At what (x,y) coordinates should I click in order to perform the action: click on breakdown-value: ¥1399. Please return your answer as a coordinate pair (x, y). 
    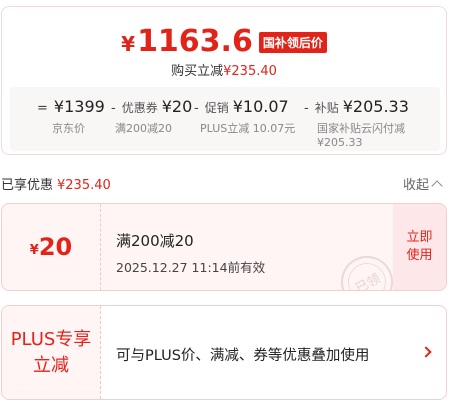
    Looking at the image, I should click on (79, 106).